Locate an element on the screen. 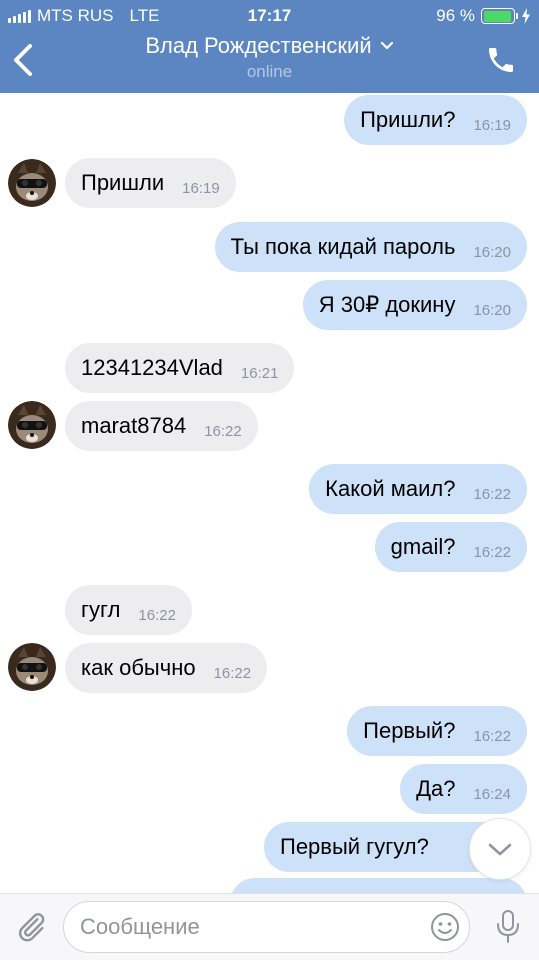  message-text: Какой маил? is located at coordinates (390, 488).